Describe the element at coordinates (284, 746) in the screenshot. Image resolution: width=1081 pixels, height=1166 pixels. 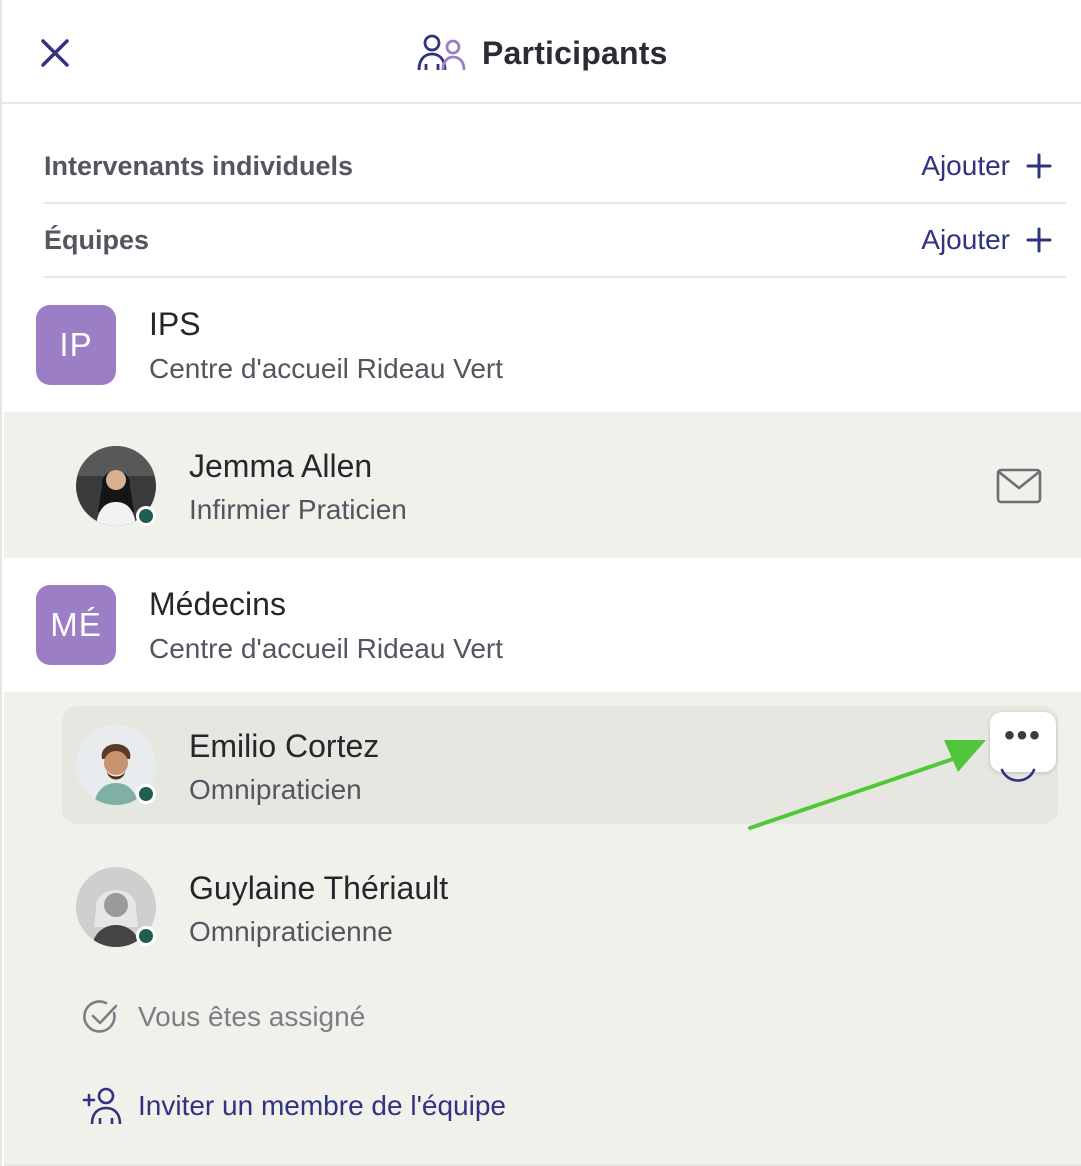
I see `member-name: Emilio Cortez` at that location.